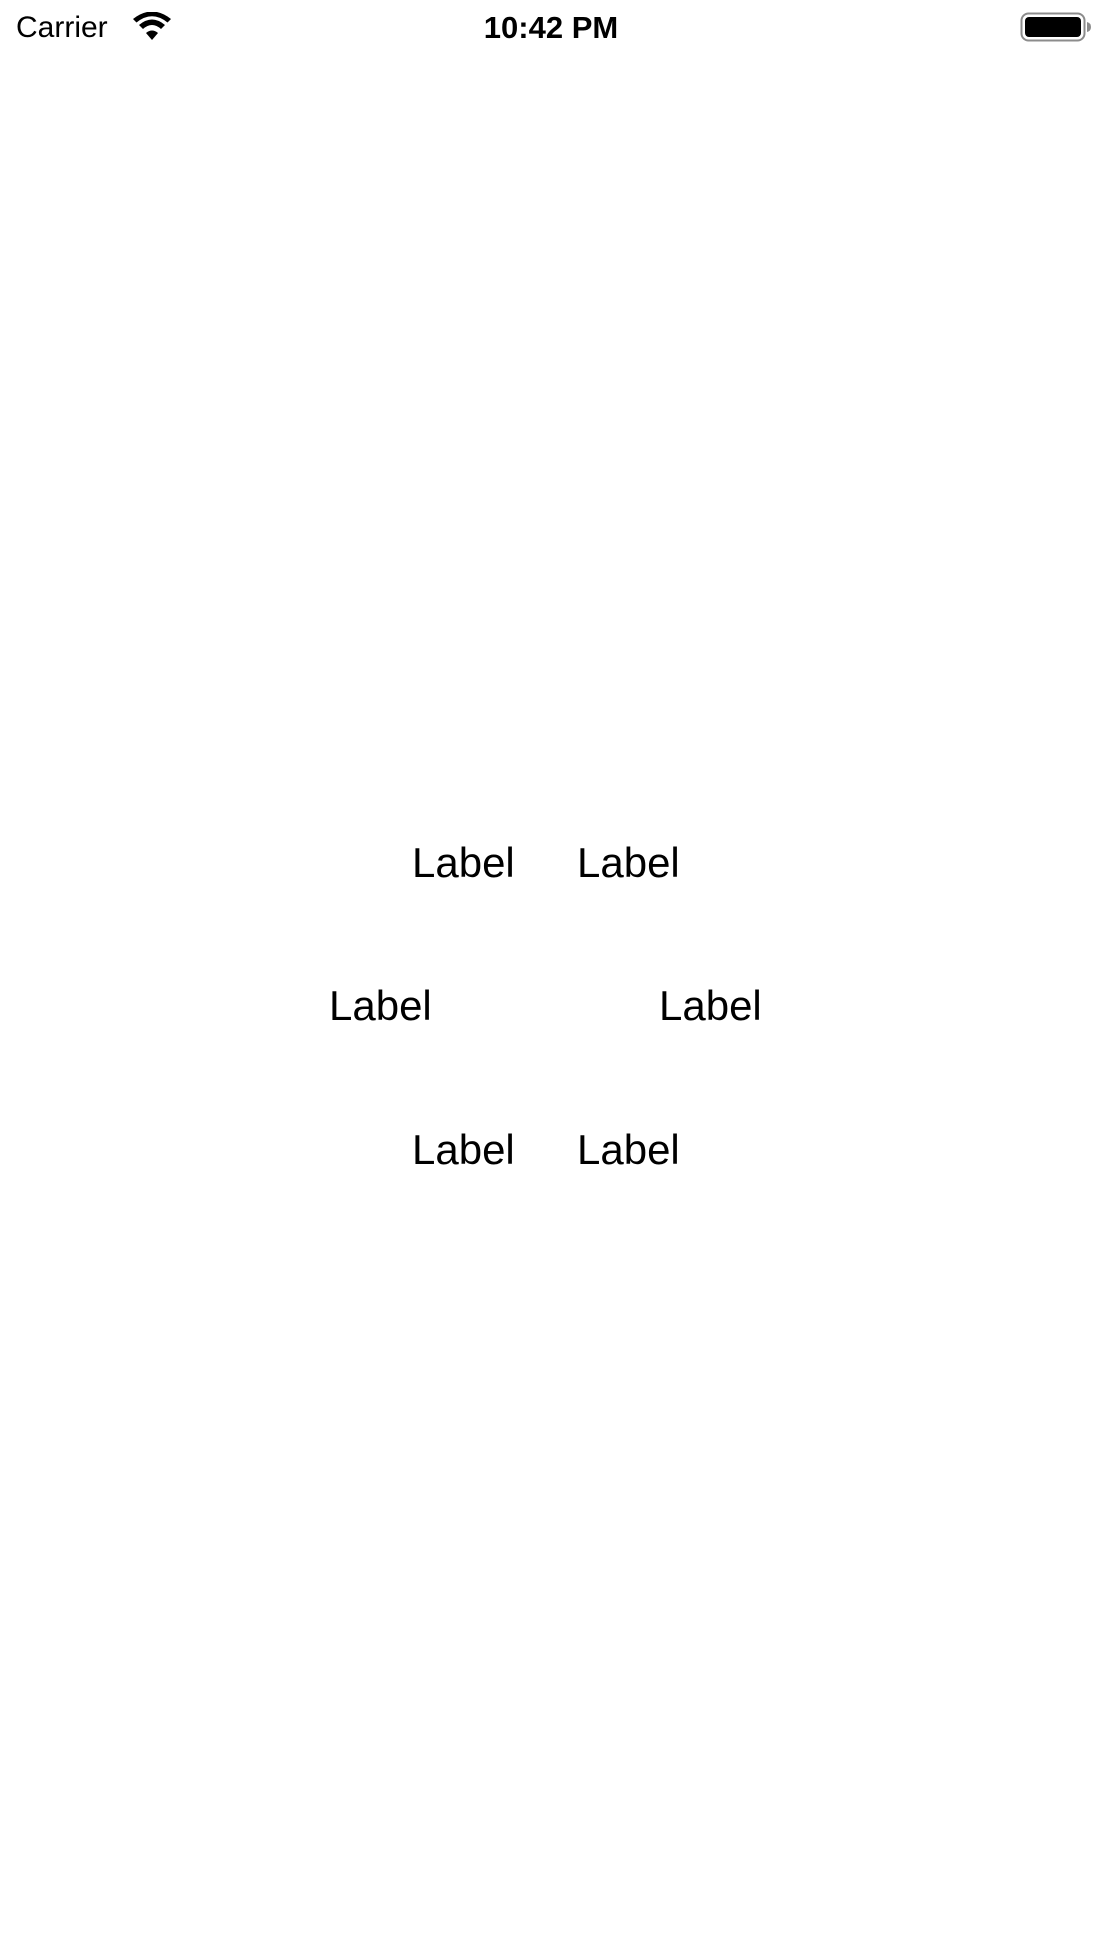 Image resolution: width=1102 pixels, height=1959 pixels. Describe the element at coordinates (628, 862) in the screenshot. I see `label-top-right: Label` at that location.